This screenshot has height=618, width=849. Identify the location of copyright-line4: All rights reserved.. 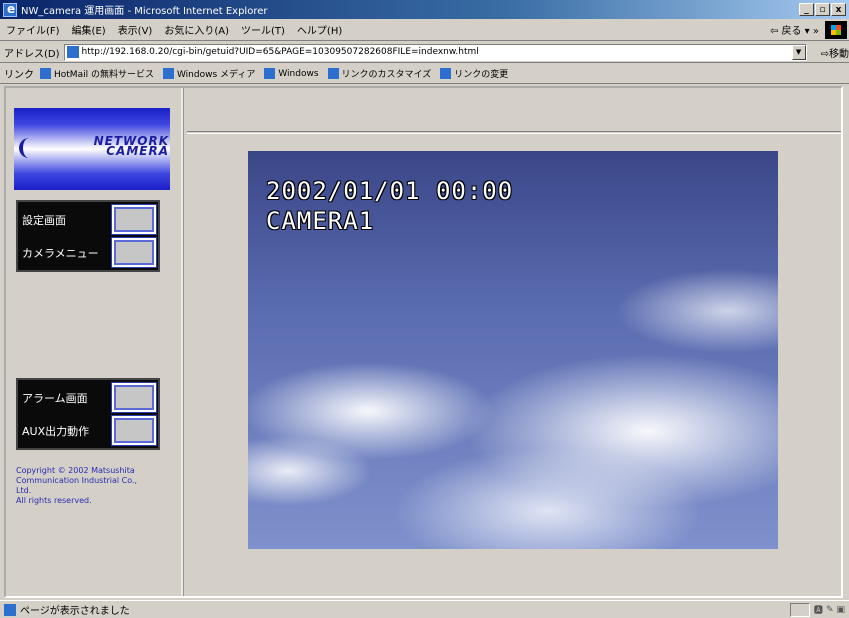
(54, 500).